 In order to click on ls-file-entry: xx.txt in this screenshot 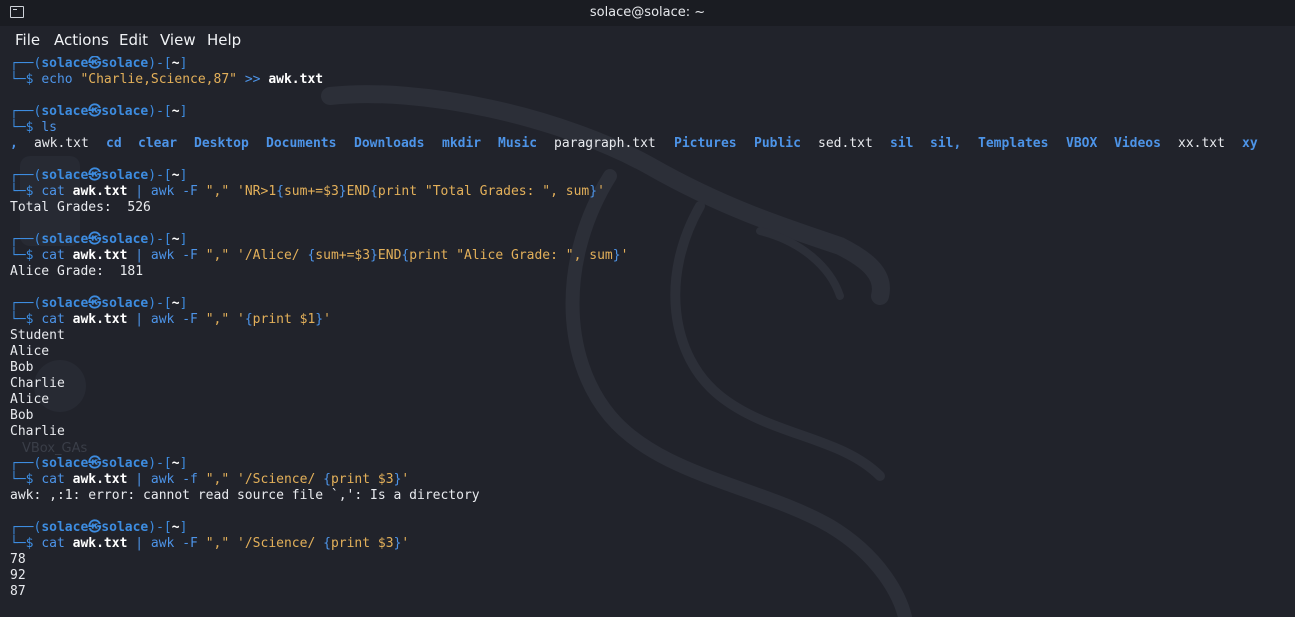, I will do `click(1201, 143)`.